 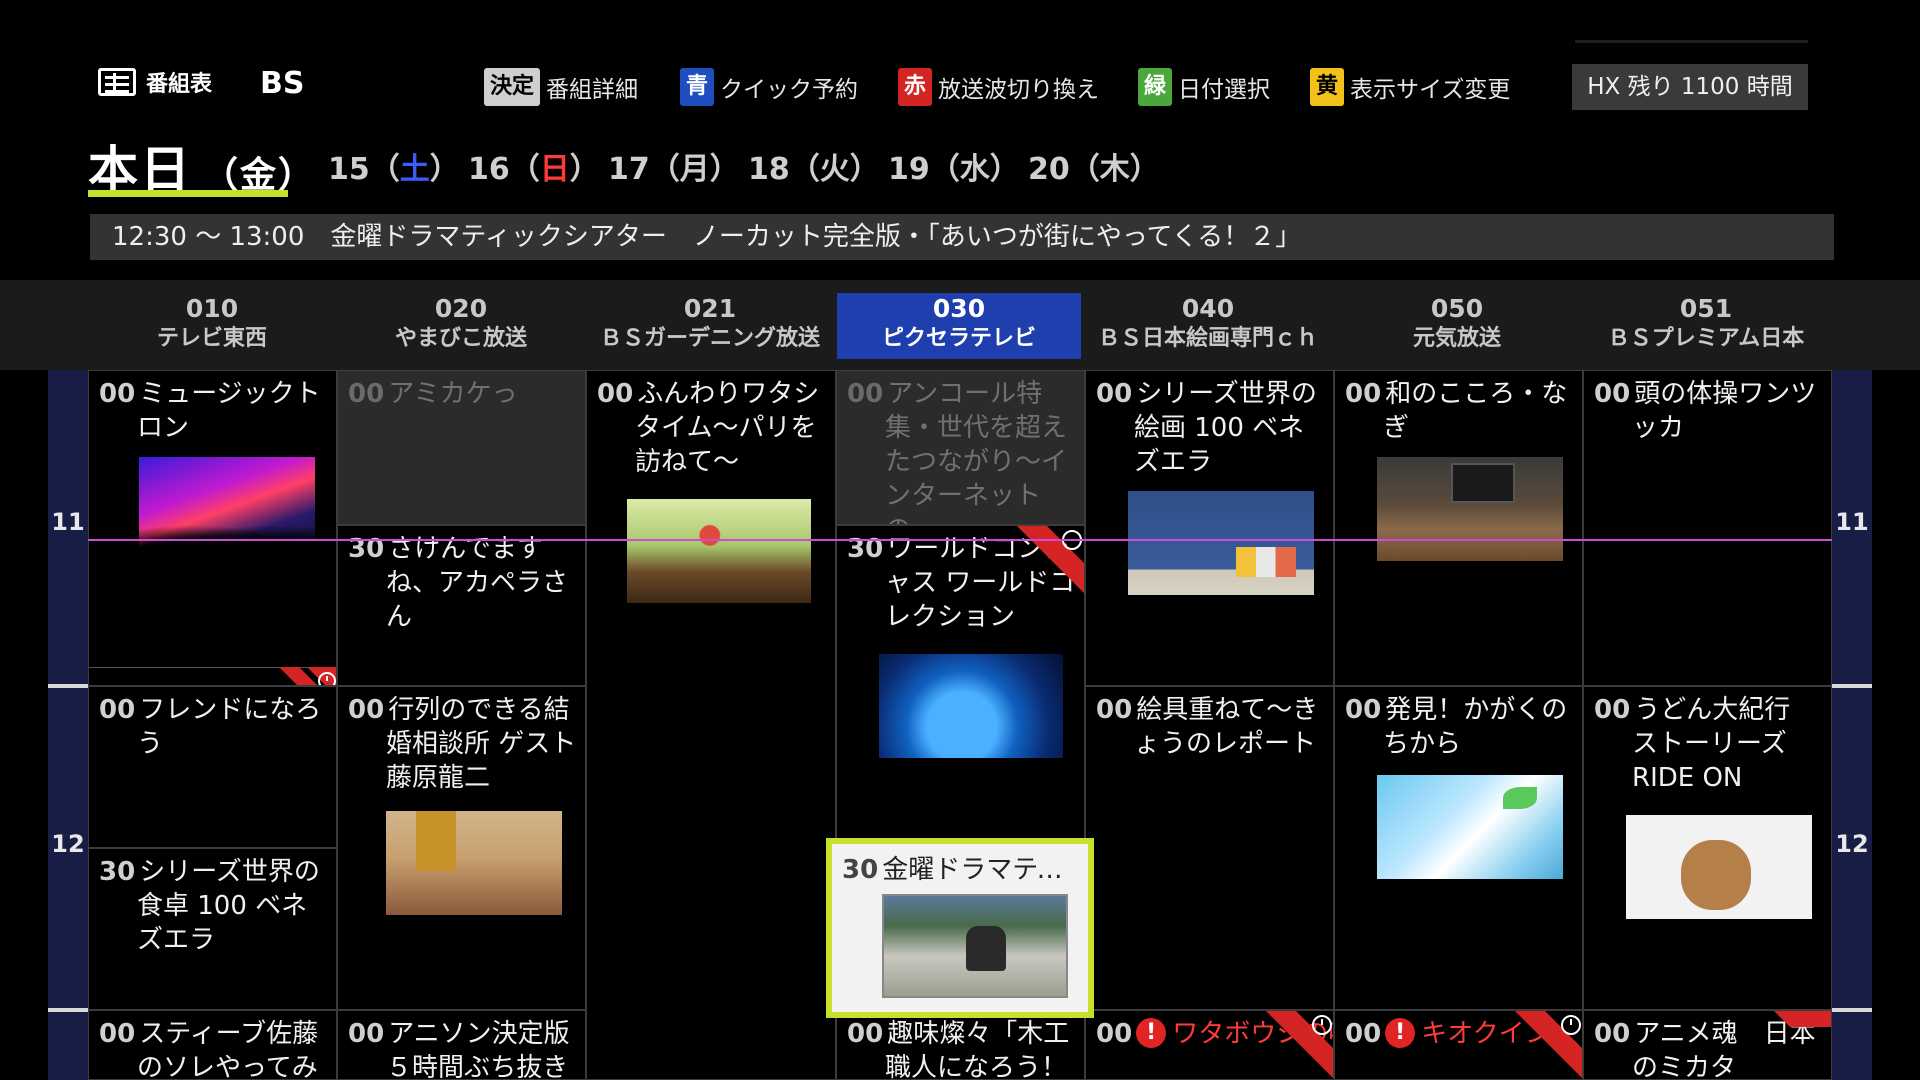 What do you see at coordinates (710, 308) in the screenshot?
I see `channel-number: 021` at bounding box center [710, 308].